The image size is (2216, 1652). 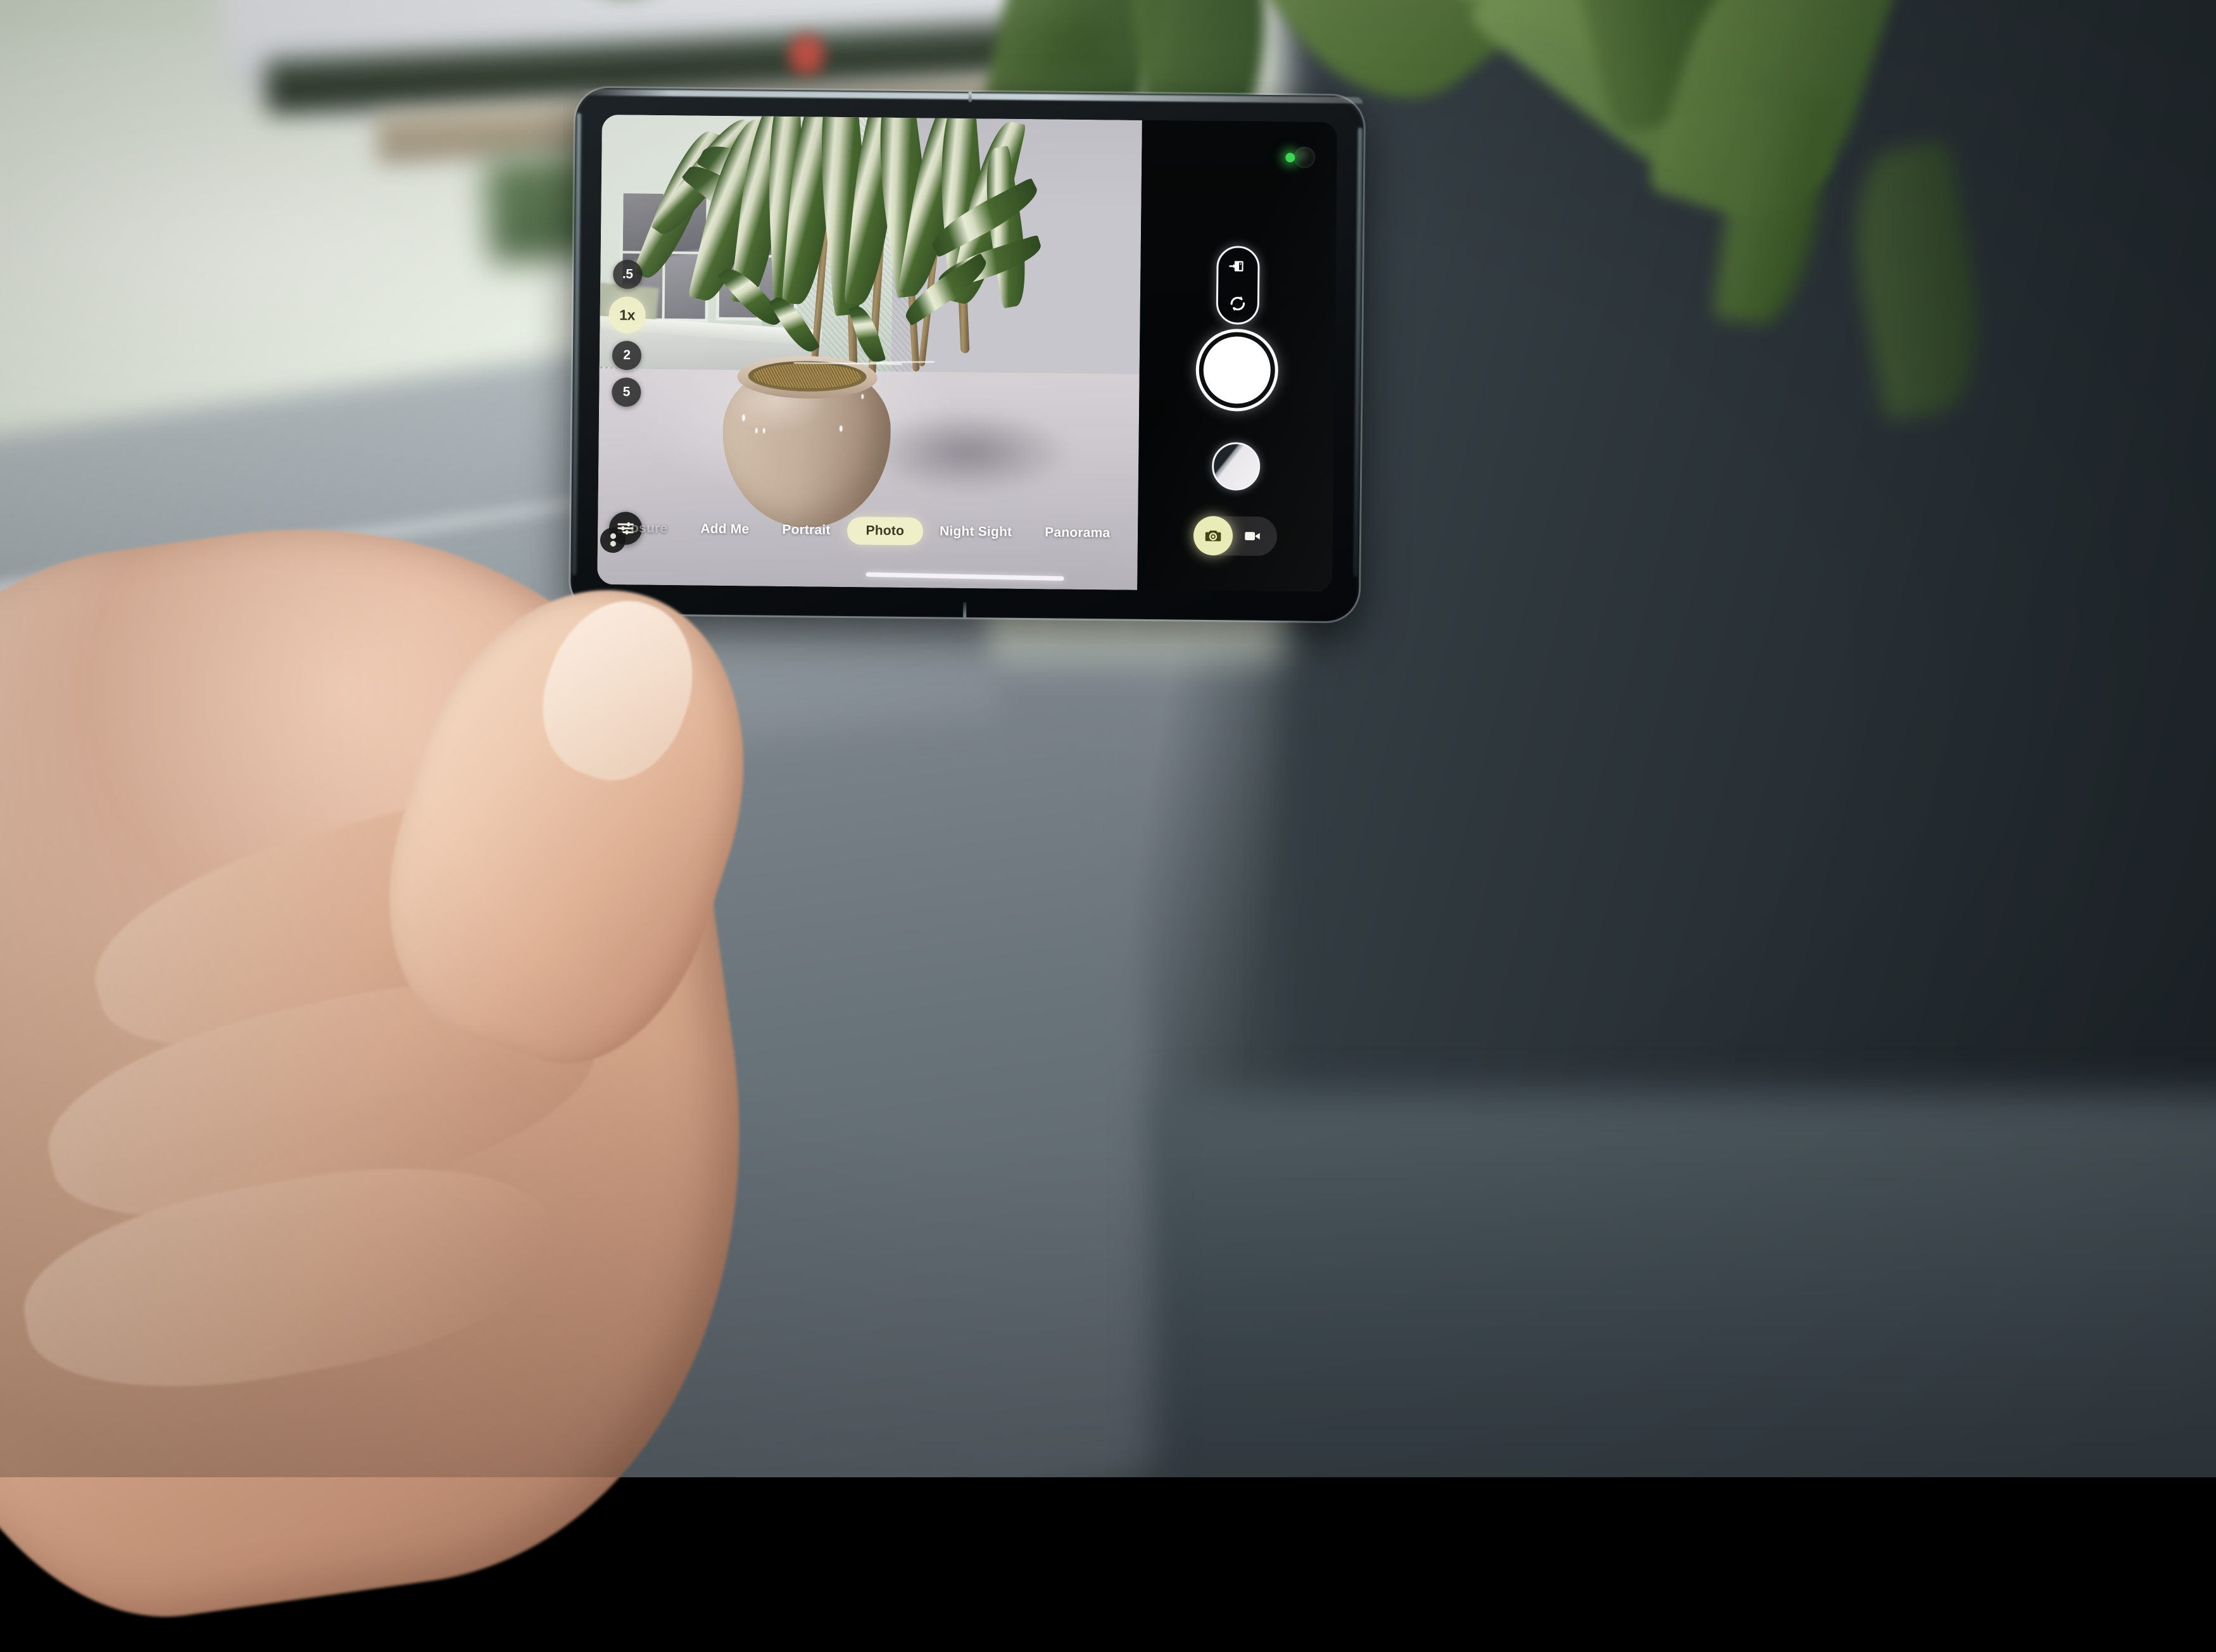 What do you see at coordinates (1238, 286) in the screenshot?
I see `camera-switch-pill` at bounding box center [1238, 286].